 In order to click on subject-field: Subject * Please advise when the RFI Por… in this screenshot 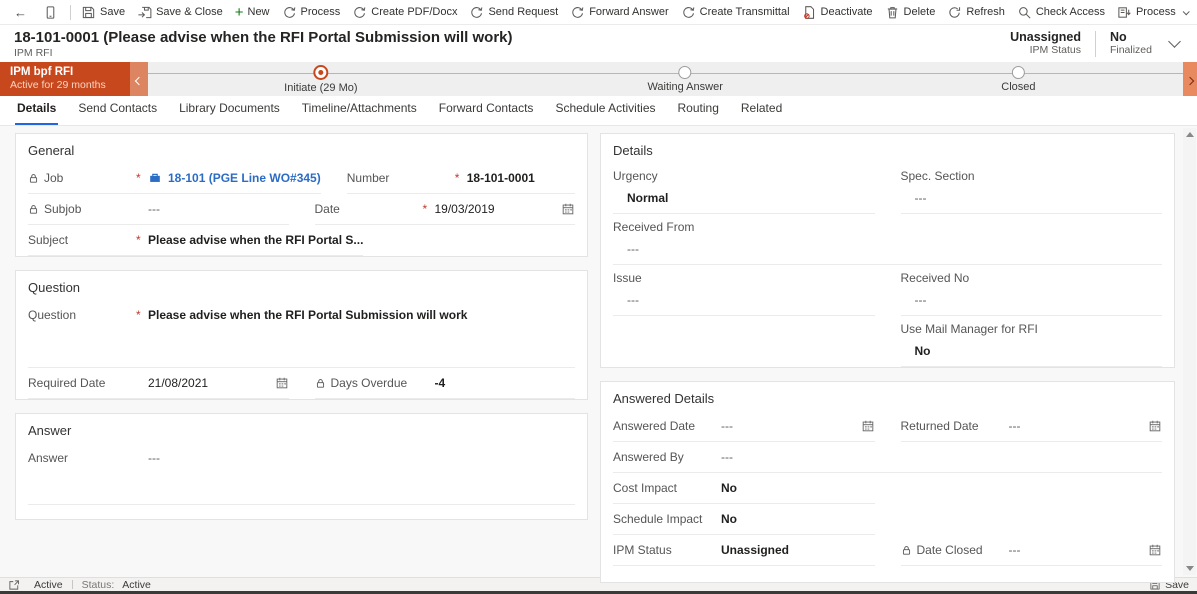, I will do `click(196, 240)`.